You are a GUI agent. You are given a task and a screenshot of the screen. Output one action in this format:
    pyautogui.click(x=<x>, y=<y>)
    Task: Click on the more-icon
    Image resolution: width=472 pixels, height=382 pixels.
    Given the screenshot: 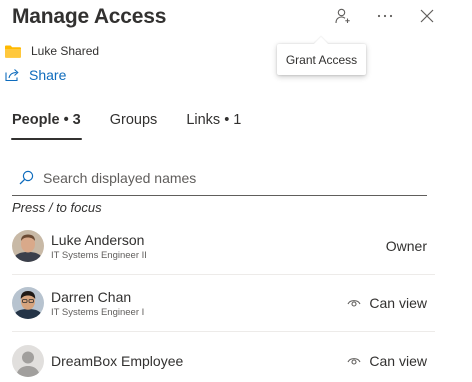 What is the action you would take?
    pyautogui.click(x=385, y=16)
    